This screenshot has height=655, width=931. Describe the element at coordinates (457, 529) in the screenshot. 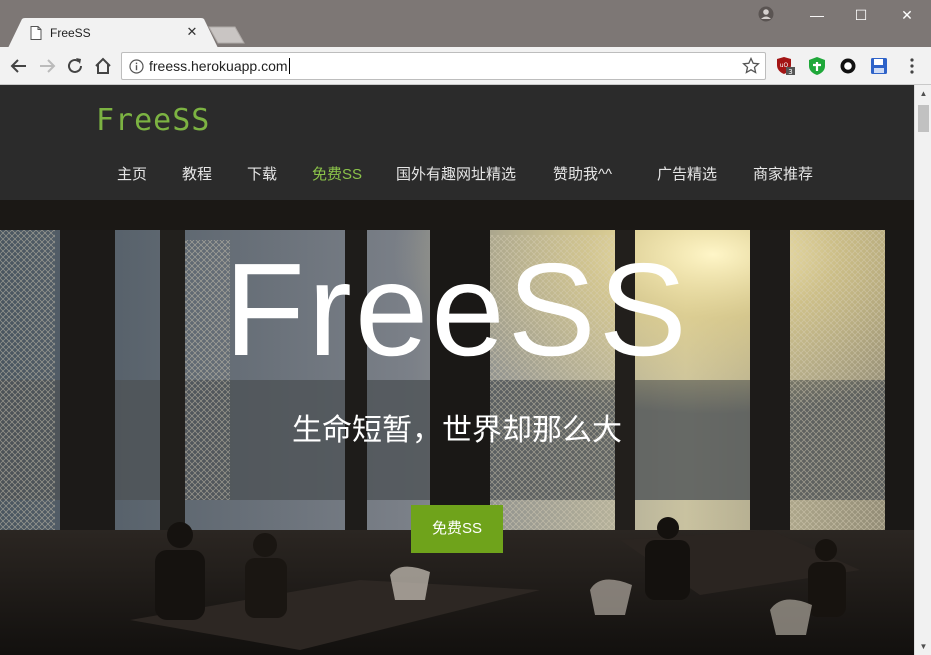

I see `free-ss-button: 免费SS` at that location.